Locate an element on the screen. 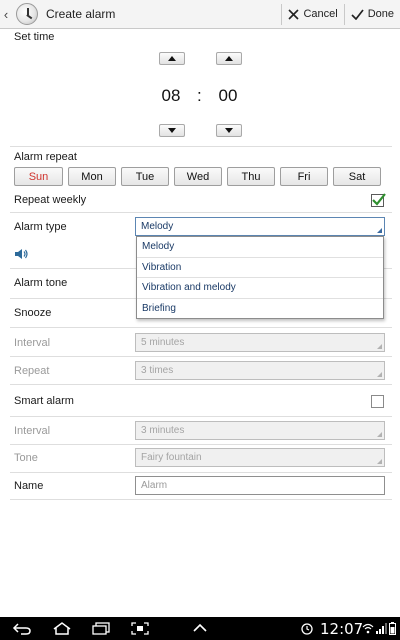  chevron-up-icon is located at coordinates (200, 628).